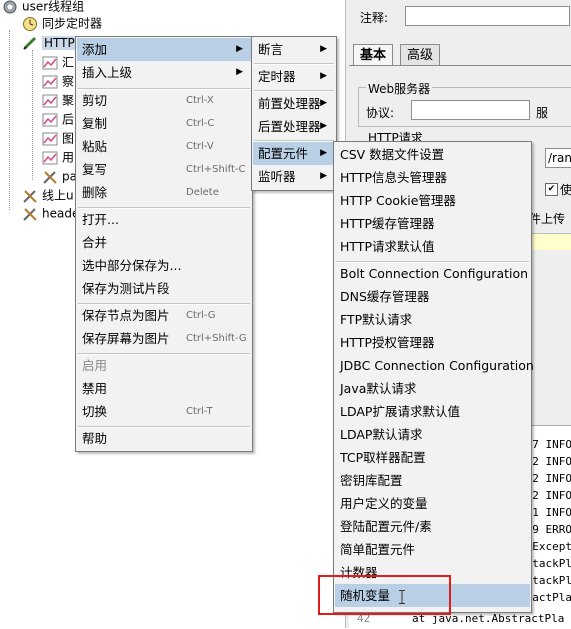 The height and width of the screenshot is (629, 571). What do you see at coordinates (164, 100) in the screenshot?
I see `menu-item-cut: 剪切 Ctrl-X` at bounding box center [164, 100].